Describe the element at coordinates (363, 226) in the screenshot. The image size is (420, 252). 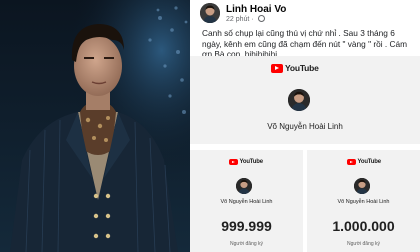
I see `subscriber-count: 1.000.000` at that location.